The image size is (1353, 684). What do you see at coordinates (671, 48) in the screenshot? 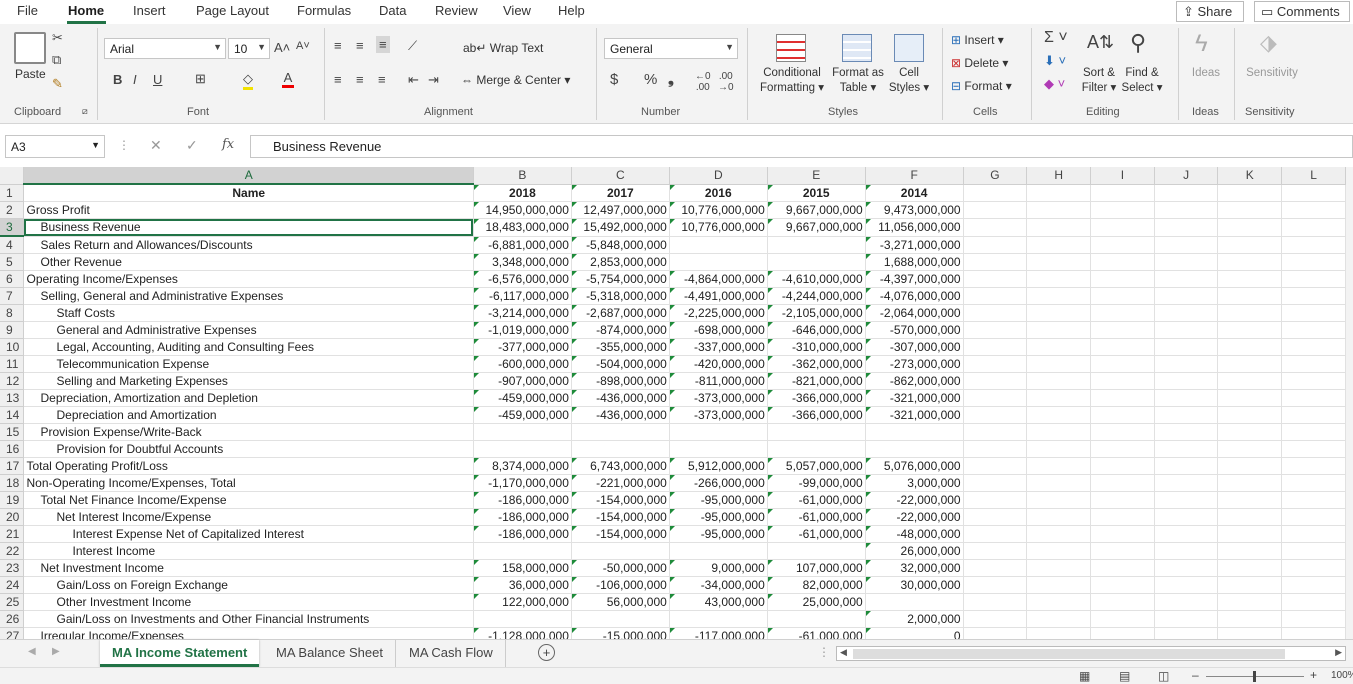
I see `number-format-dropdown: General ▼` at bounding box center [671, 48].